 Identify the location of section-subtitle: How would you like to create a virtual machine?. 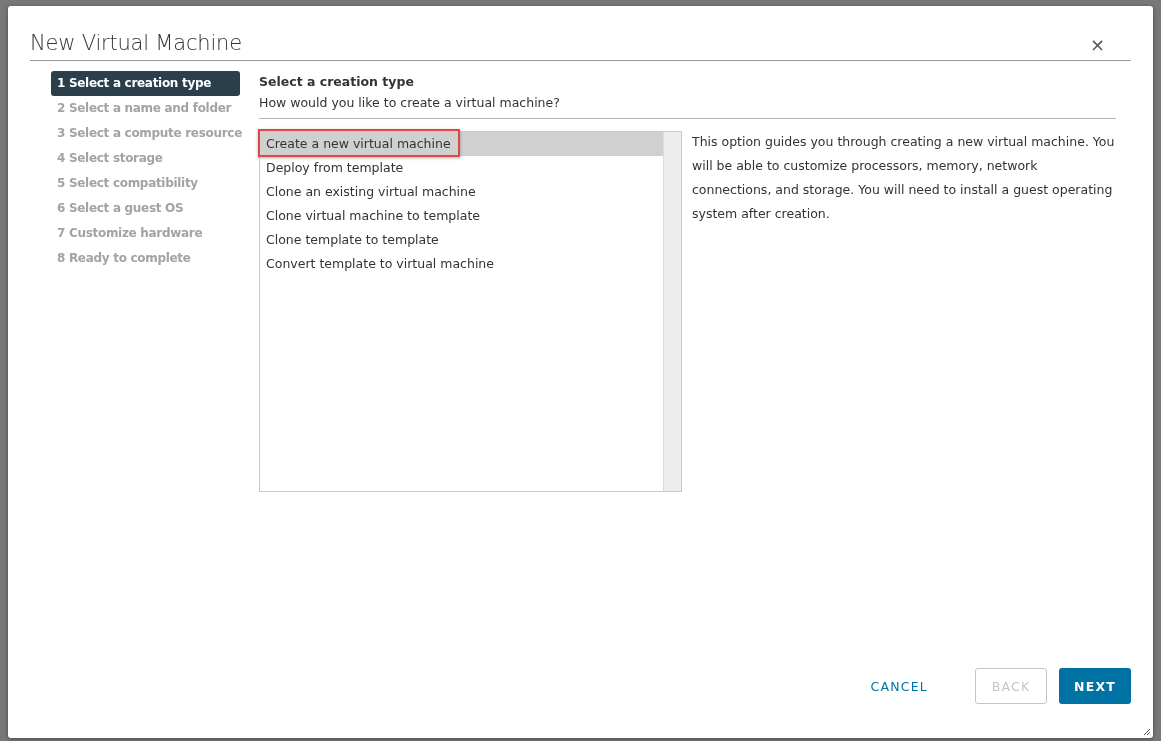
(687, 105).